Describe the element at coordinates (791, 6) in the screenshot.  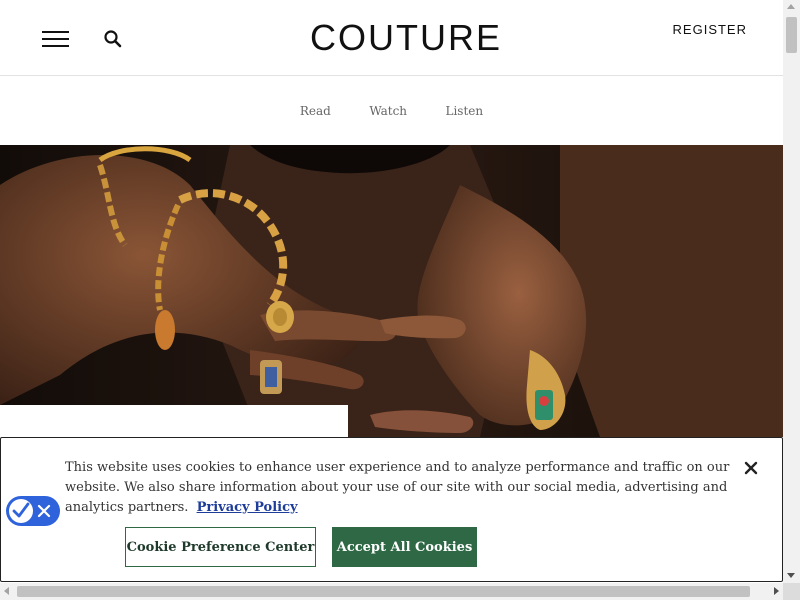
I see `scroll-up-icon` at that location.